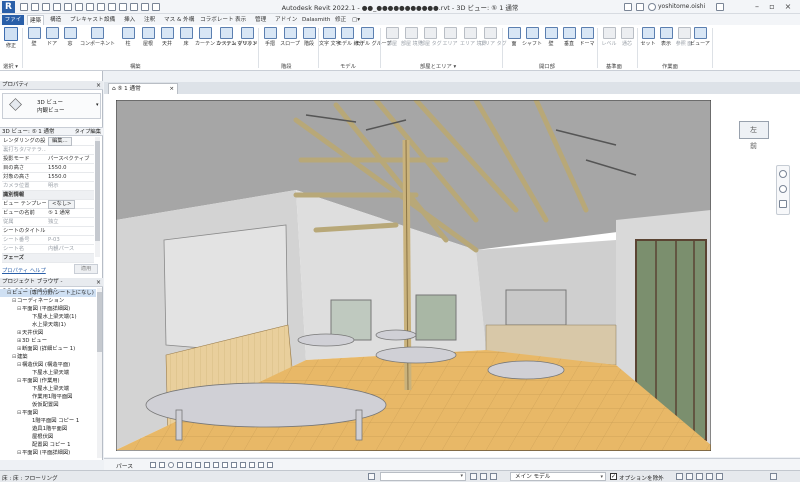 This screenshot has height=482, width=800. I want to click on analysis-icon, so click(243, 465).